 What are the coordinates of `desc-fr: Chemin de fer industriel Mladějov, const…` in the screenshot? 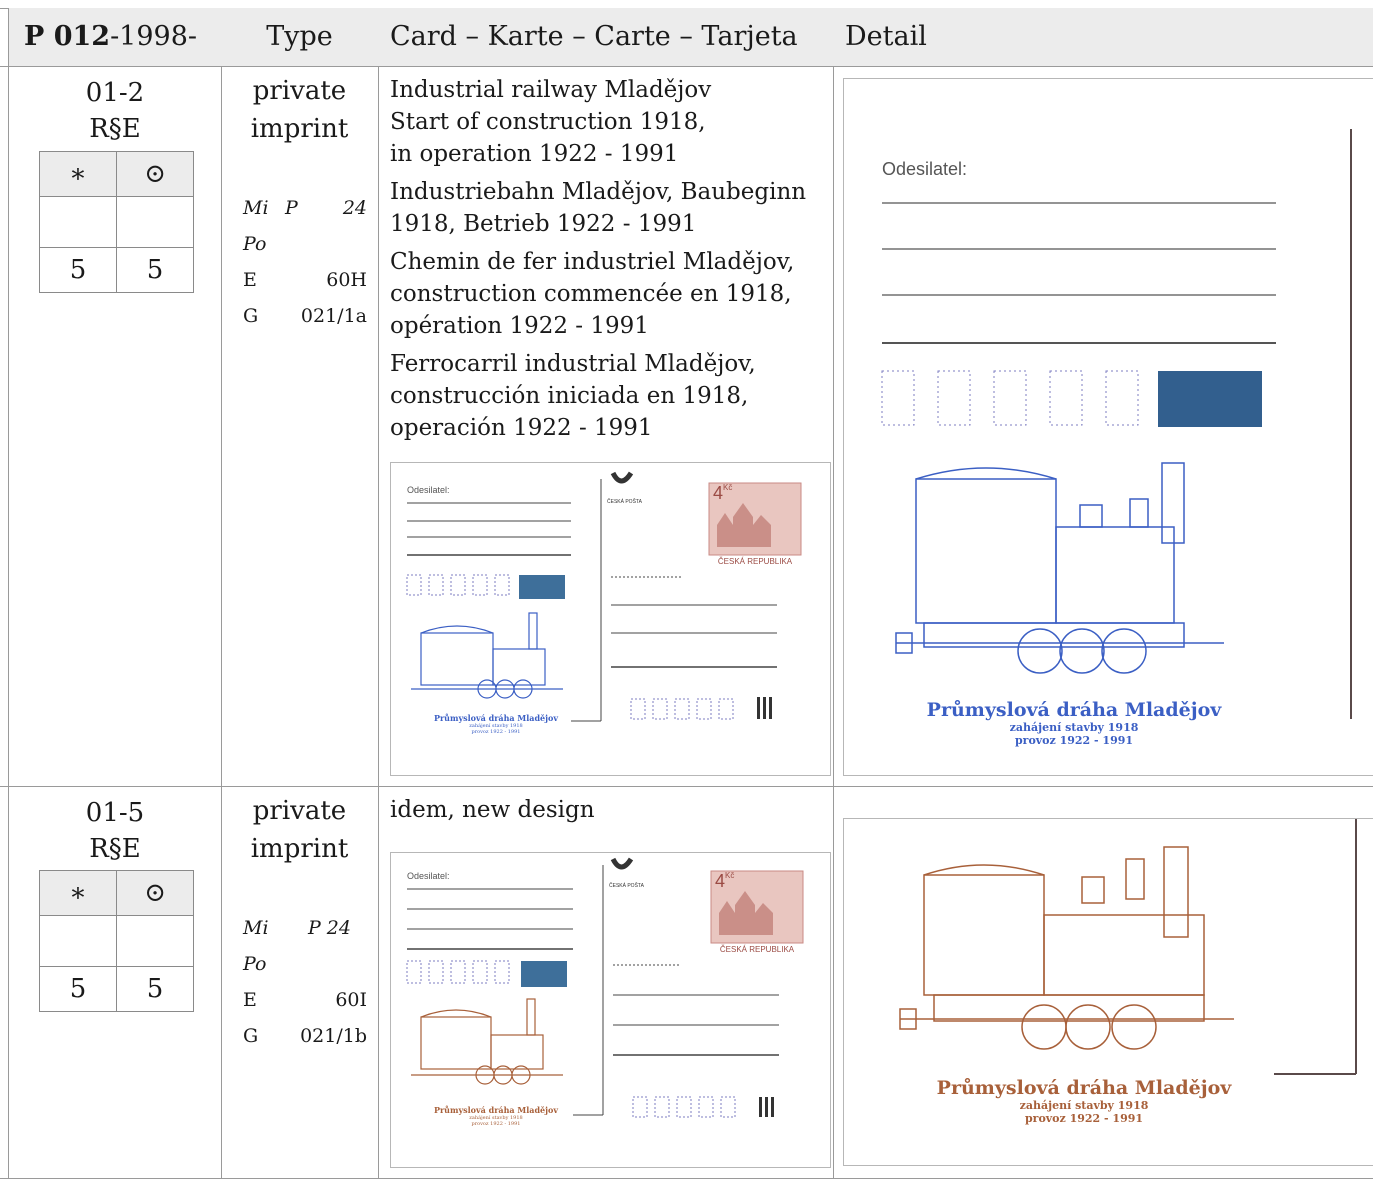 It's located at (610, 294).